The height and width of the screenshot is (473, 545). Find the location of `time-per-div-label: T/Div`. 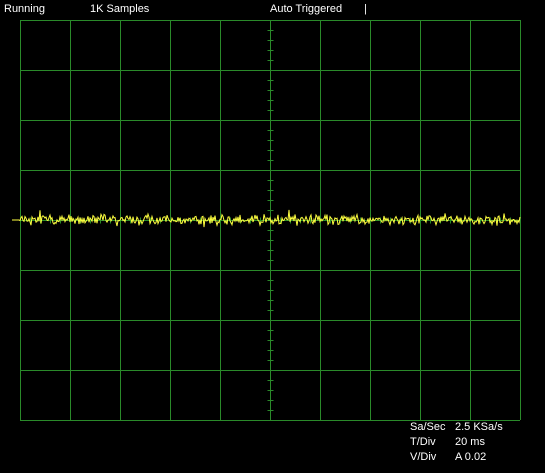

time-per-div-label: T/Div is located at coordinates (423, 442).